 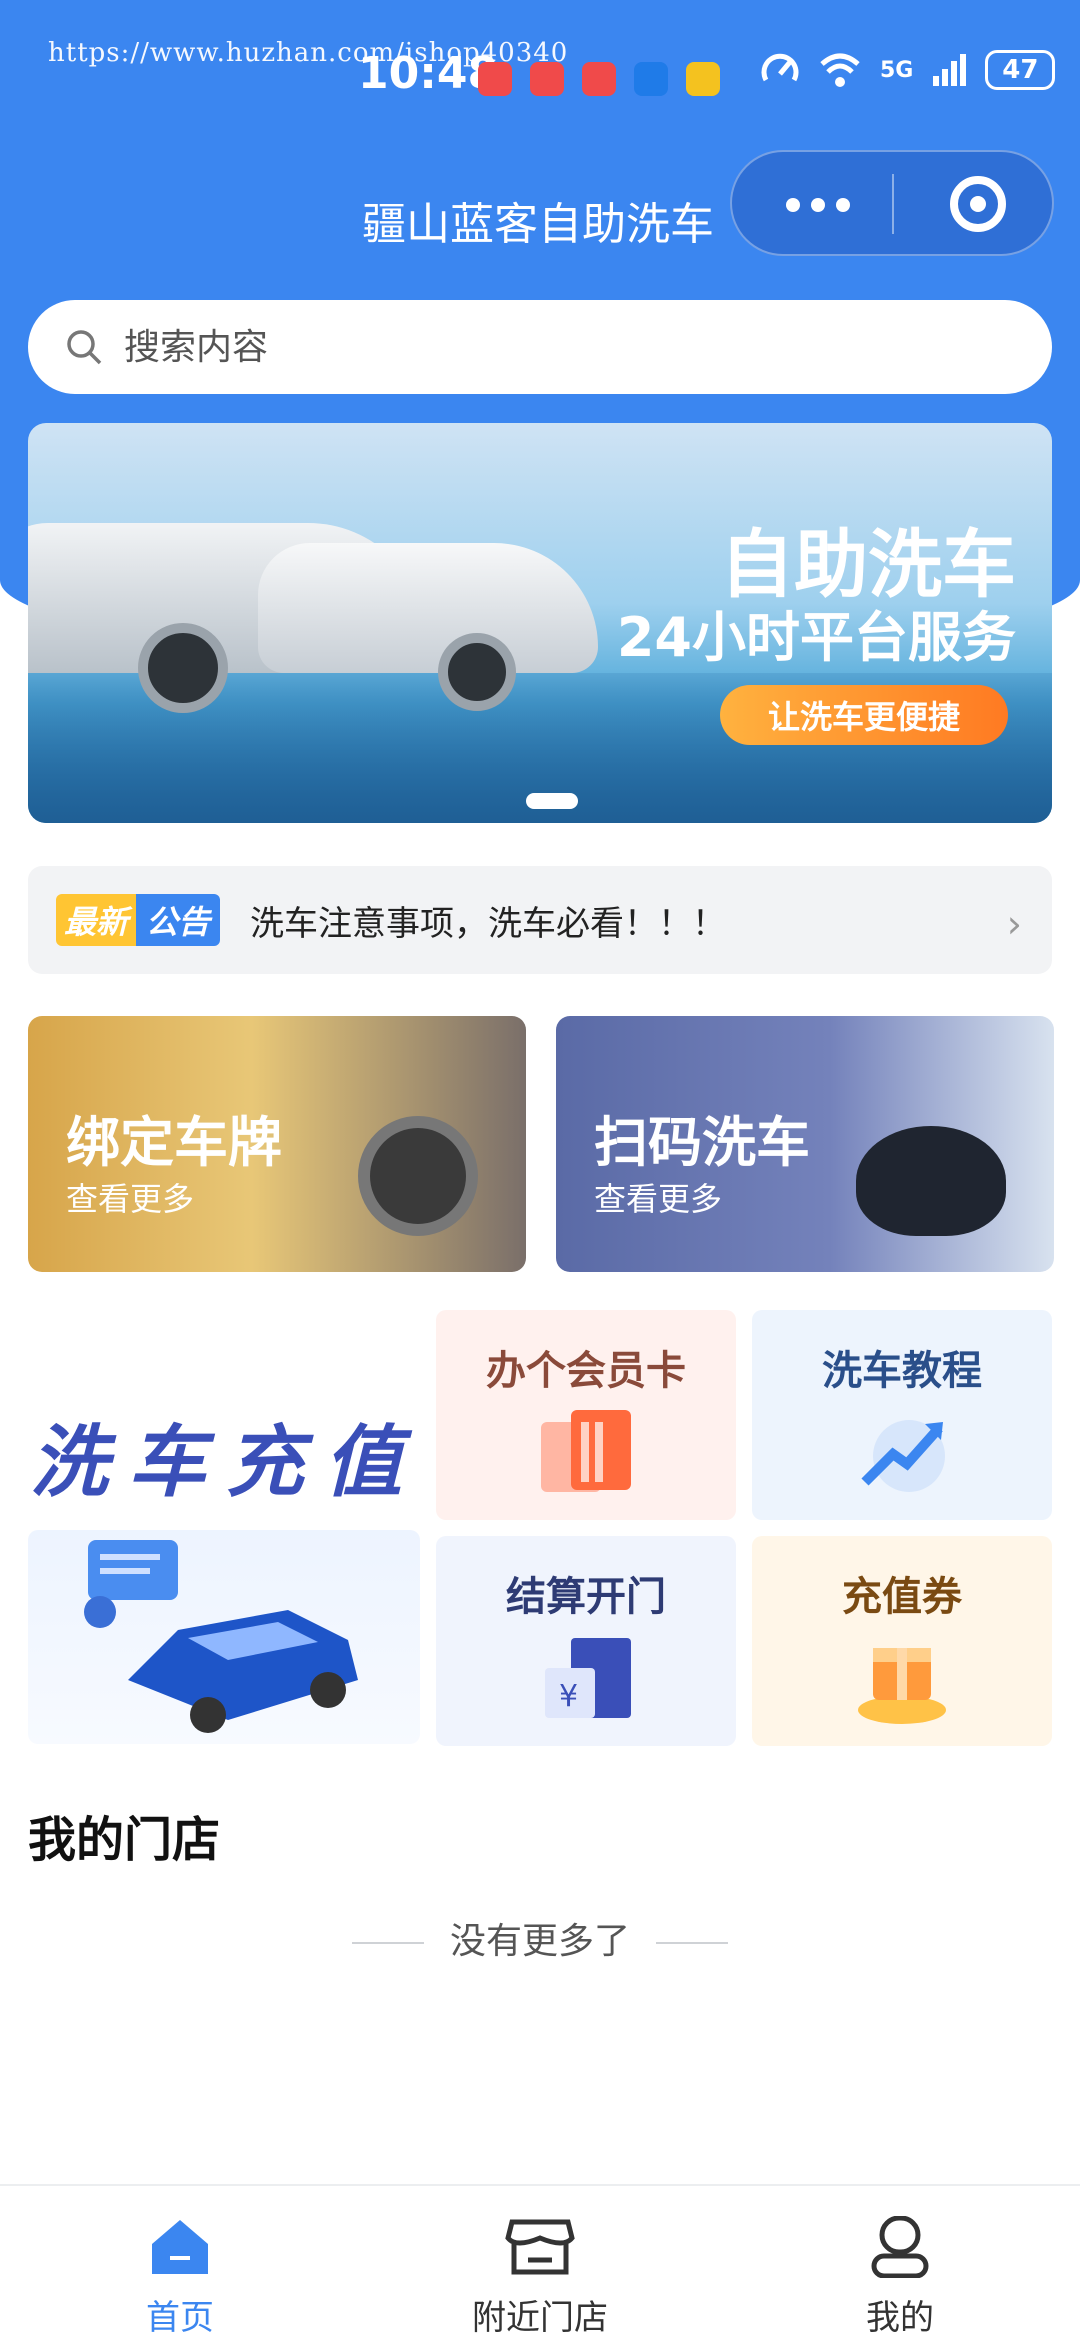 I want to click on blue-car-icon, so click(x=221, y=1636).